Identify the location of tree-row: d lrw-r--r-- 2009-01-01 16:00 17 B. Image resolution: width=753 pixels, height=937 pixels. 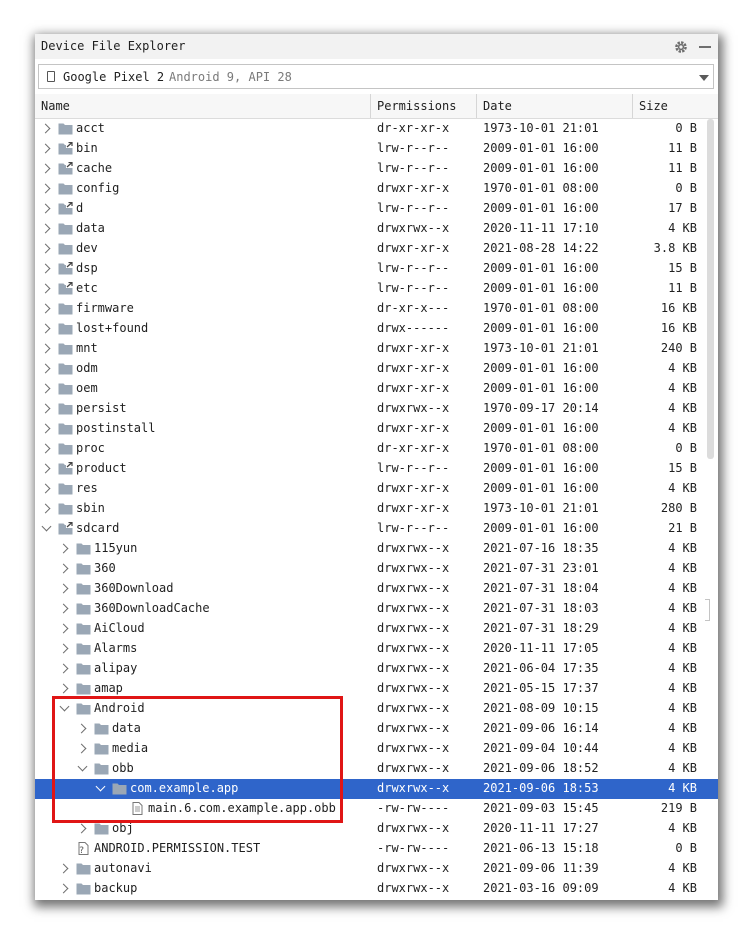
(376, 209).